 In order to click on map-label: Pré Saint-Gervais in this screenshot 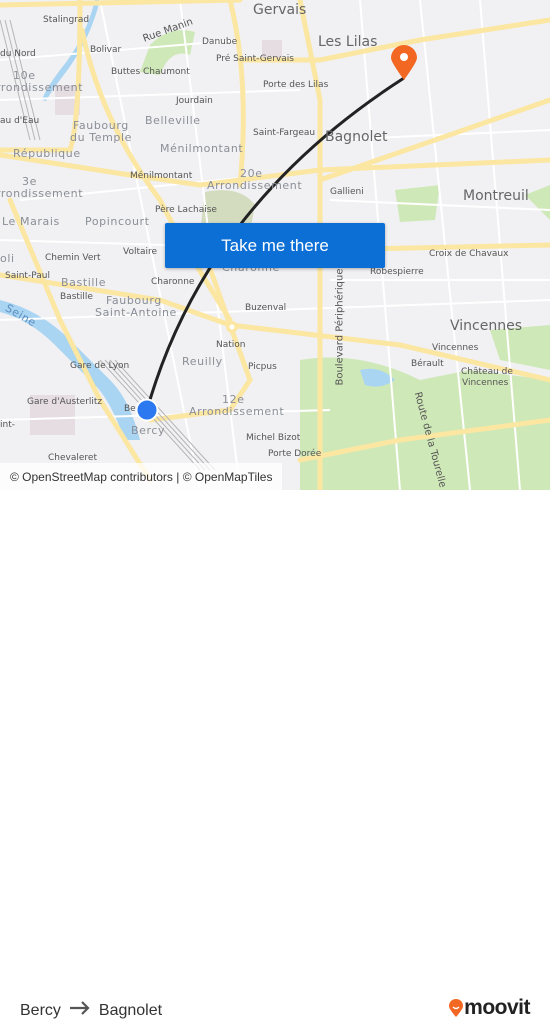, I will do `click(255, 59)`.